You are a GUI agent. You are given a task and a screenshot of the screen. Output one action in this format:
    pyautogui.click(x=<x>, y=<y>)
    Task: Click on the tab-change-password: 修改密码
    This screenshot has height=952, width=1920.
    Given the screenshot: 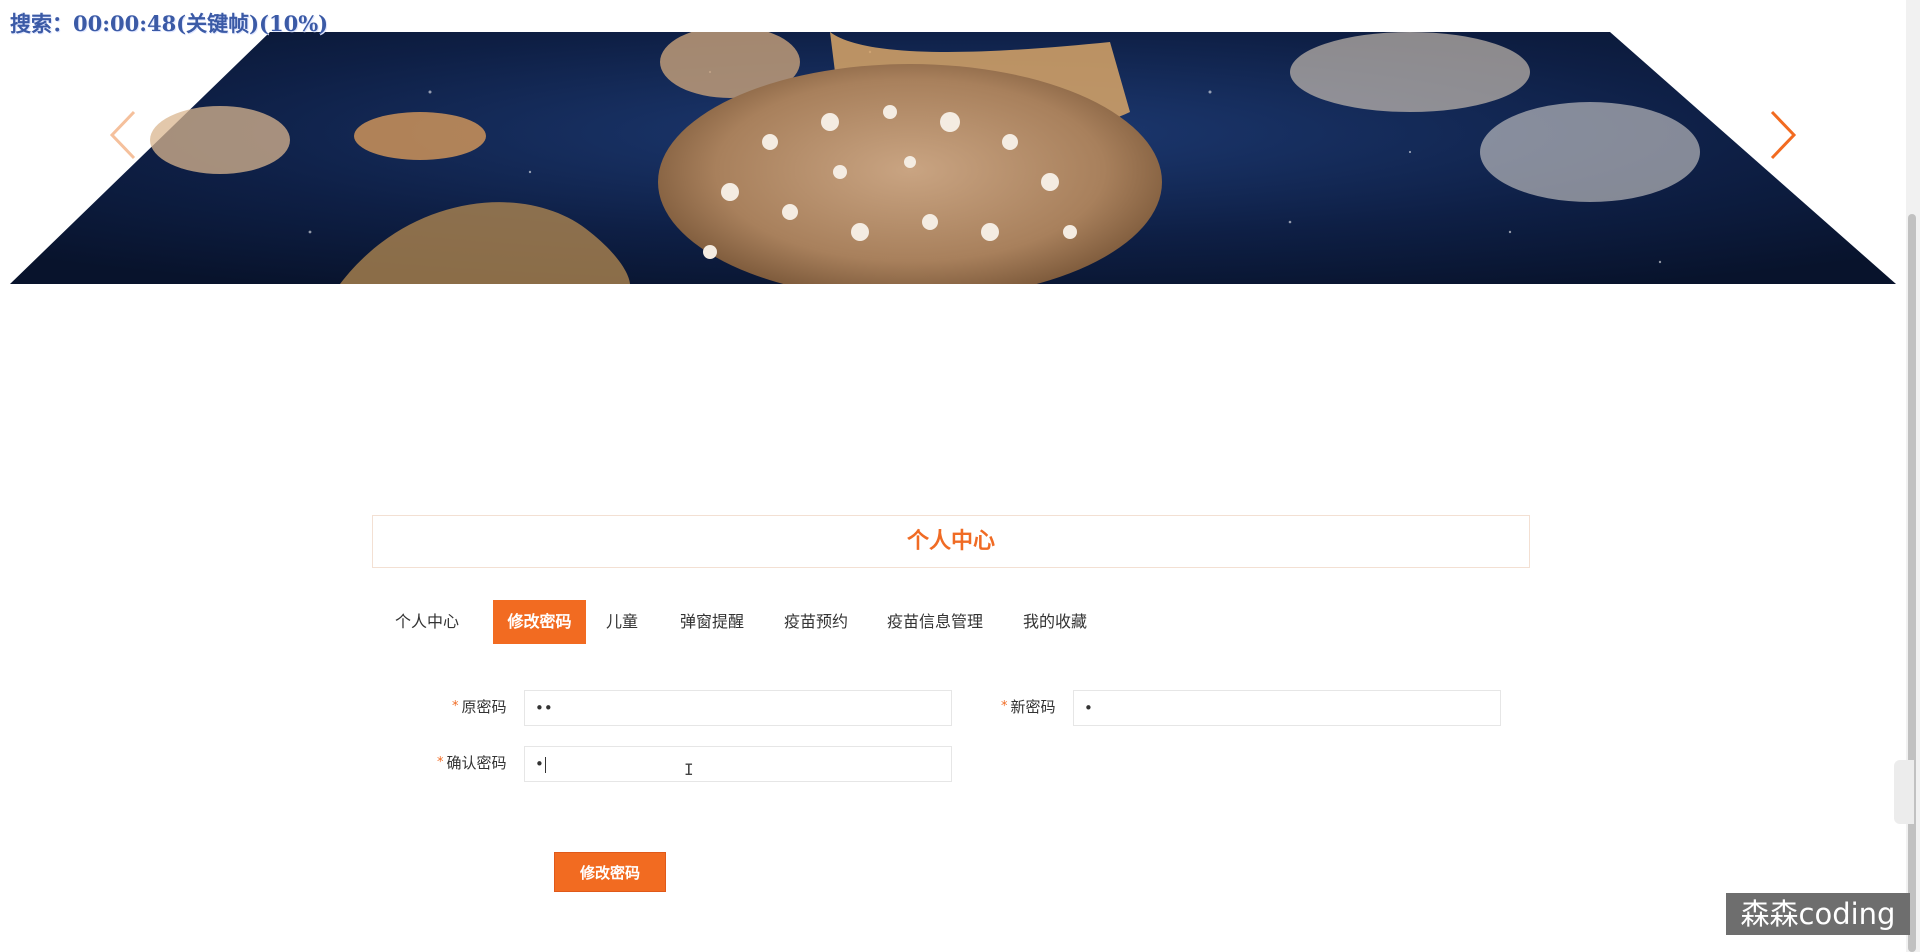 What is the action you would take?
    pyautogui.click(x=539, y=622)
    